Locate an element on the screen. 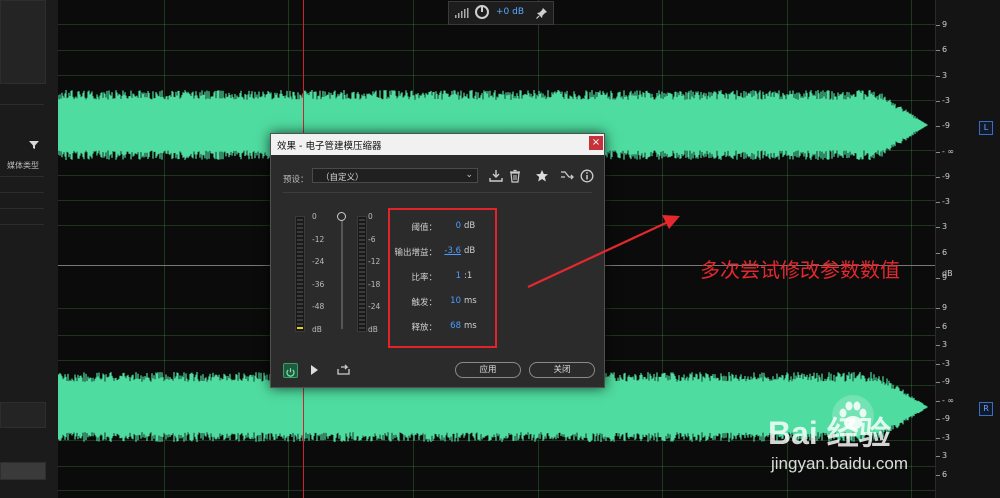  dialog-separator is located at coordinates (437, 192).